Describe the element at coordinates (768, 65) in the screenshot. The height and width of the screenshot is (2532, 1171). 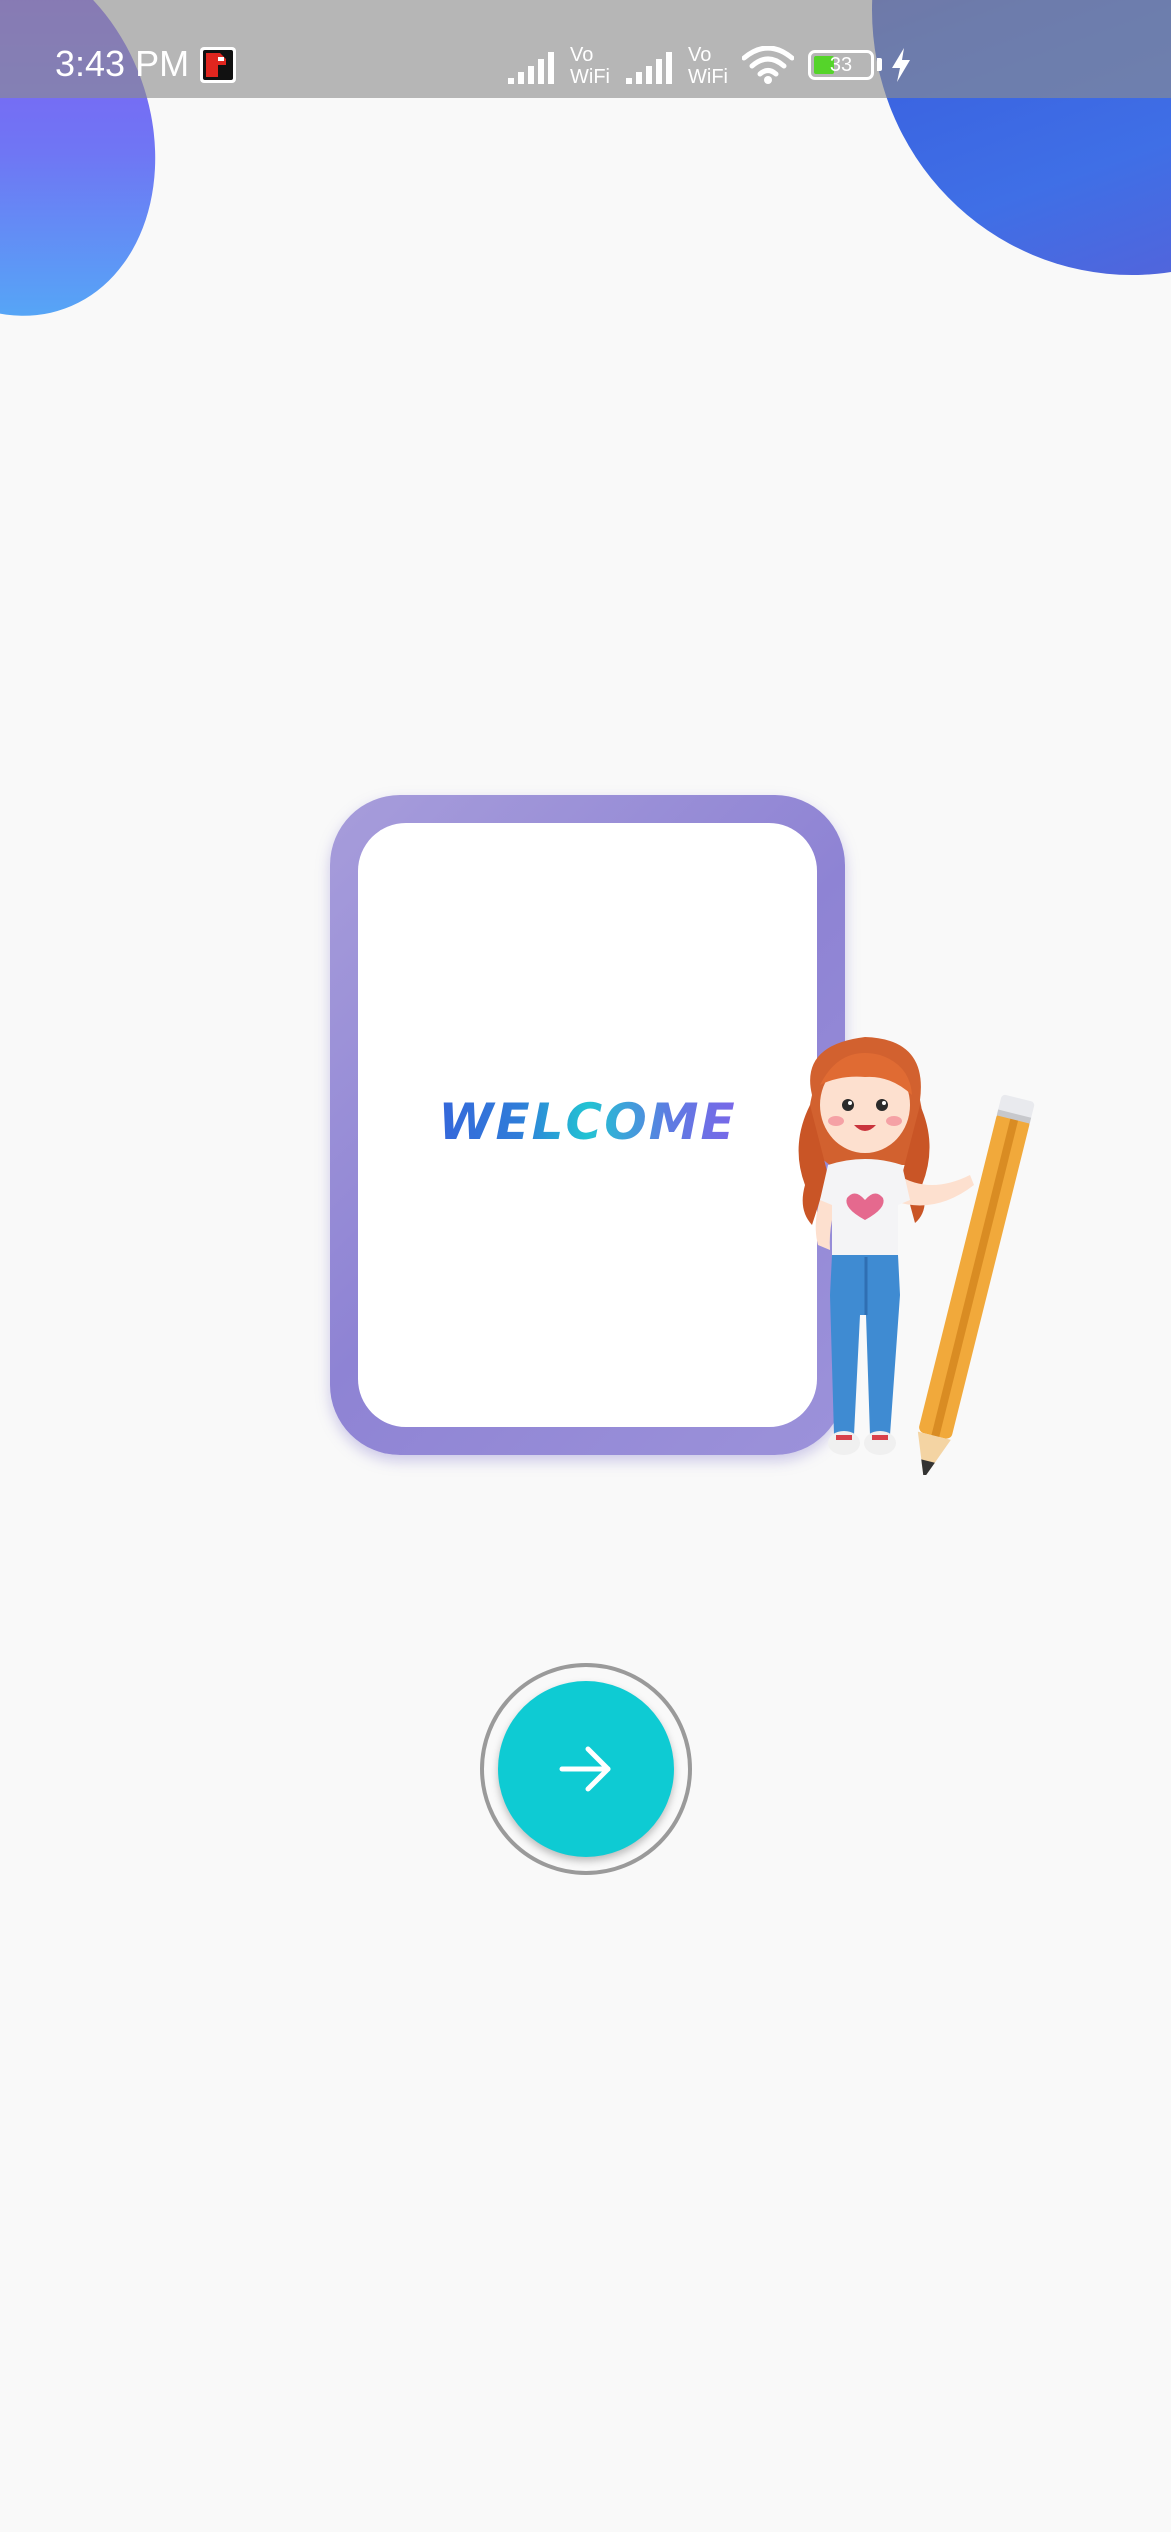
I see `wifi-icon` at that location.